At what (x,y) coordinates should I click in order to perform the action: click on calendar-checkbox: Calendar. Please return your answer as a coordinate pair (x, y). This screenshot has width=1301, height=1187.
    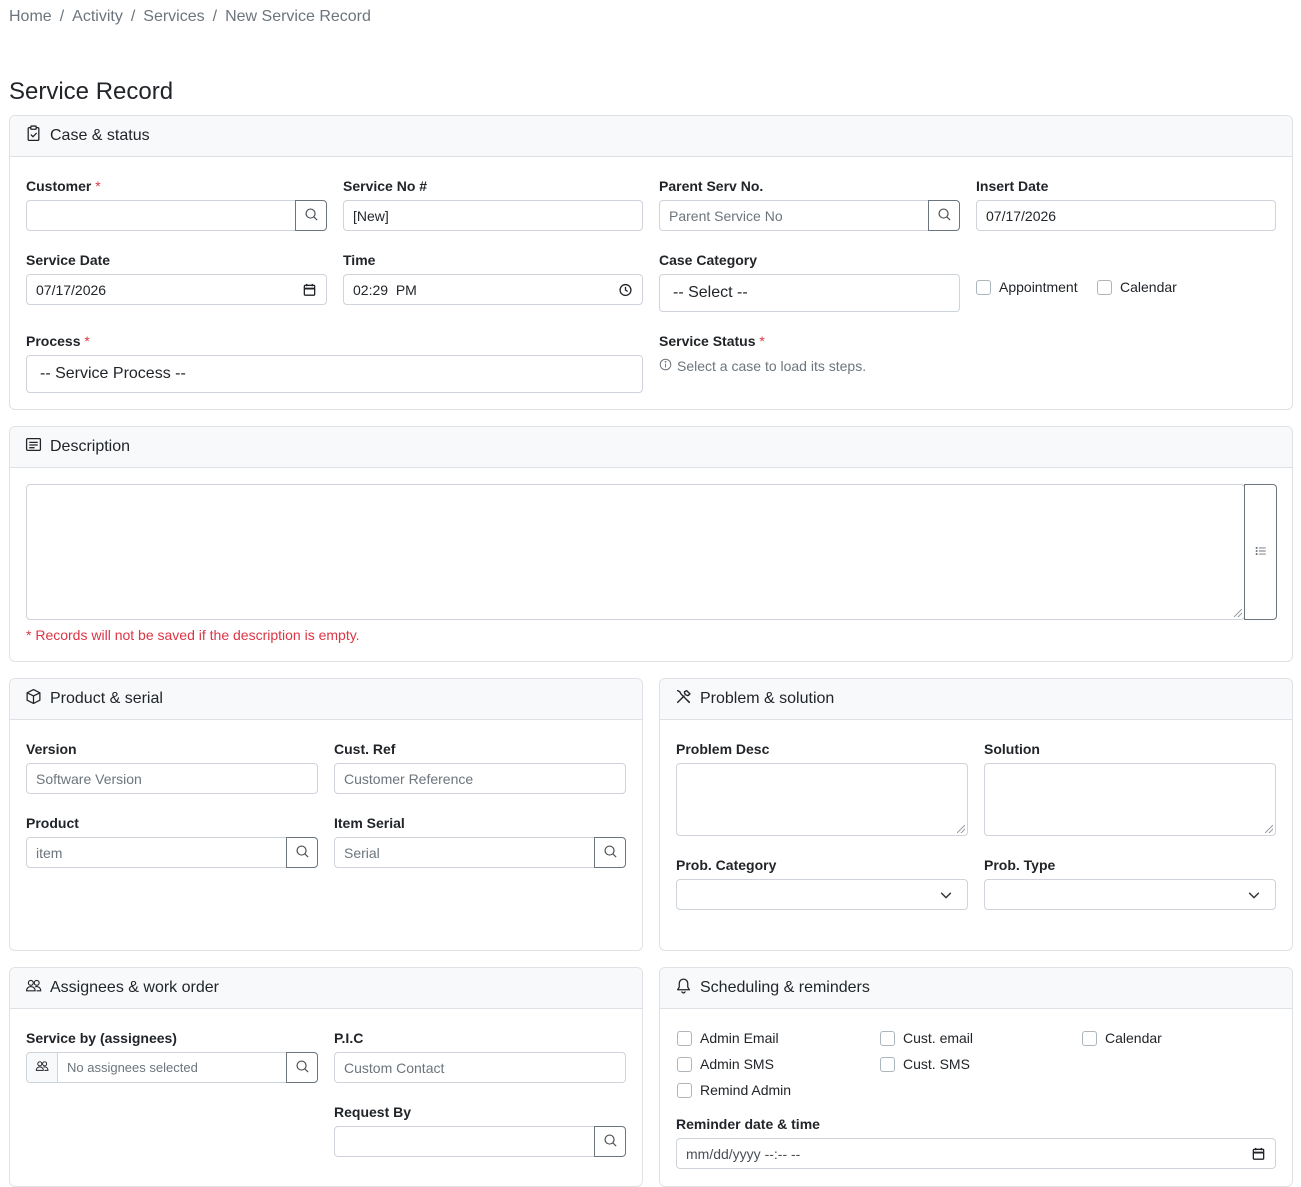
    Looking at the image, I should click on (1137, 287).